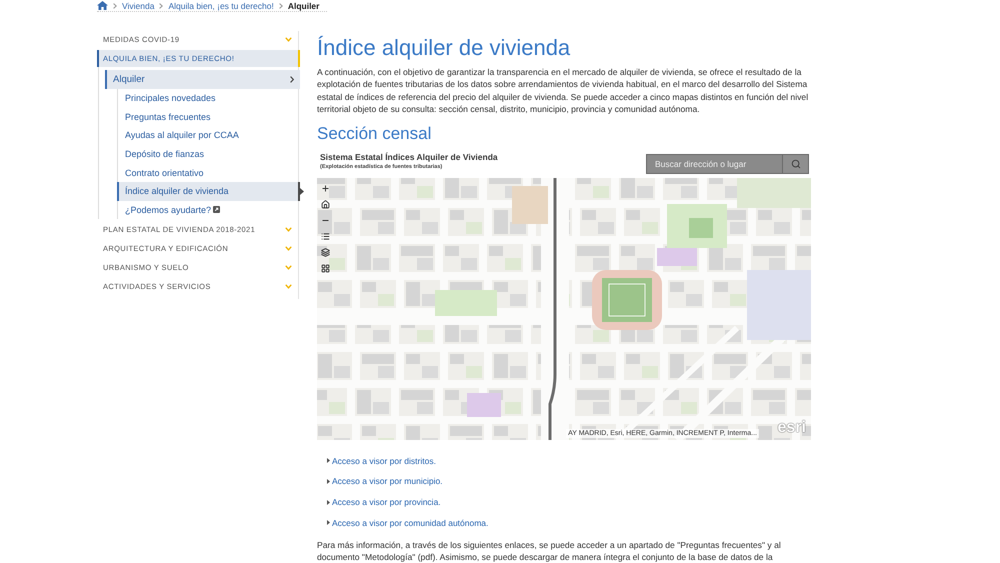  Describe the element at coordinates (292, 79) in the screenshot. I see `chevron-right-icon` at that location.